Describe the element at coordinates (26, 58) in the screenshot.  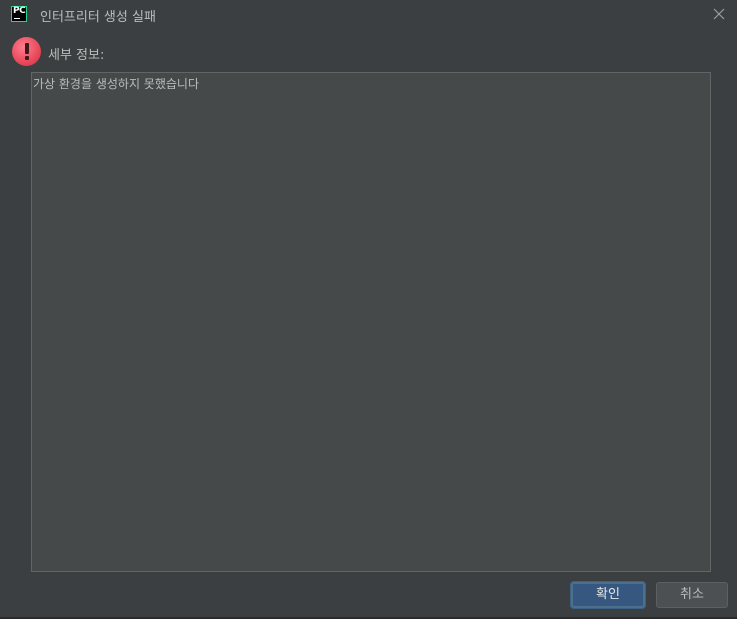
I see `exclamation-dot` at that location.